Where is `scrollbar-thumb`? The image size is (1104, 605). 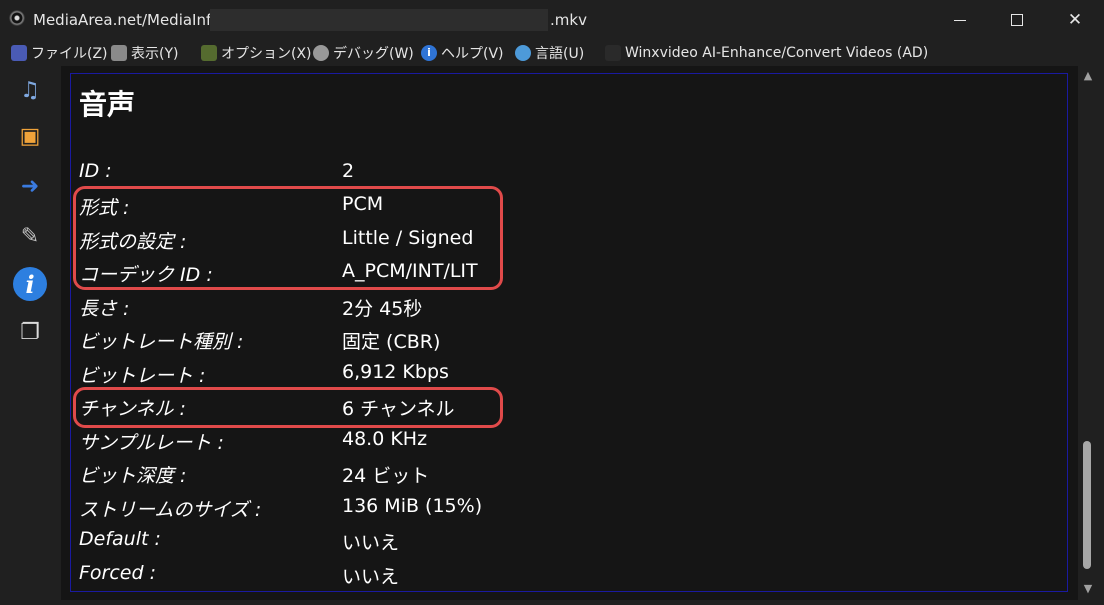 scrollbar-thumb is located at coordinates (1087, 505).